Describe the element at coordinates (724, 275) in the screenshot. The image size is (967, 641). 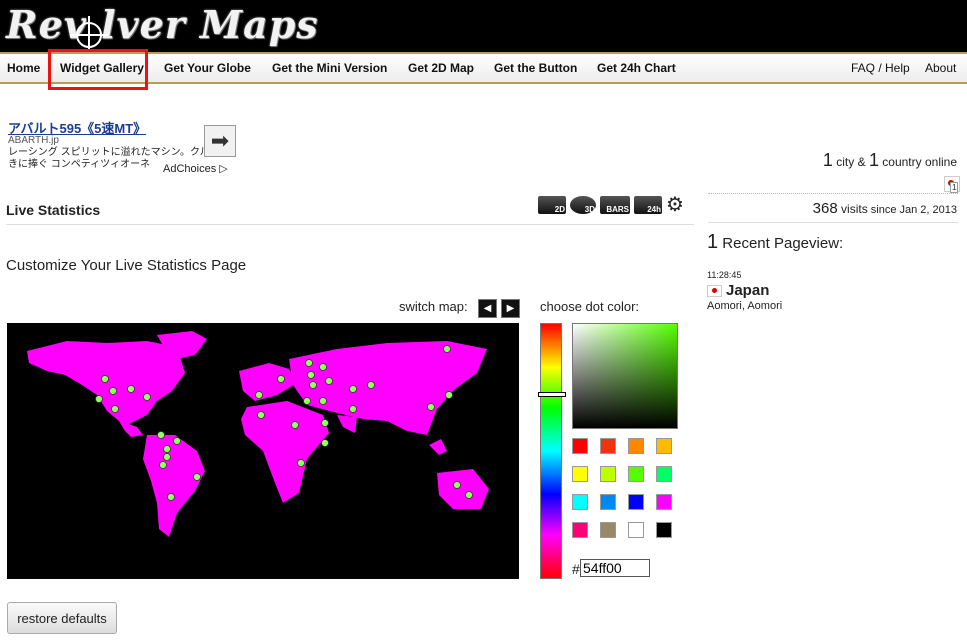
I see `pageview-time: 11:28:45` at that location.